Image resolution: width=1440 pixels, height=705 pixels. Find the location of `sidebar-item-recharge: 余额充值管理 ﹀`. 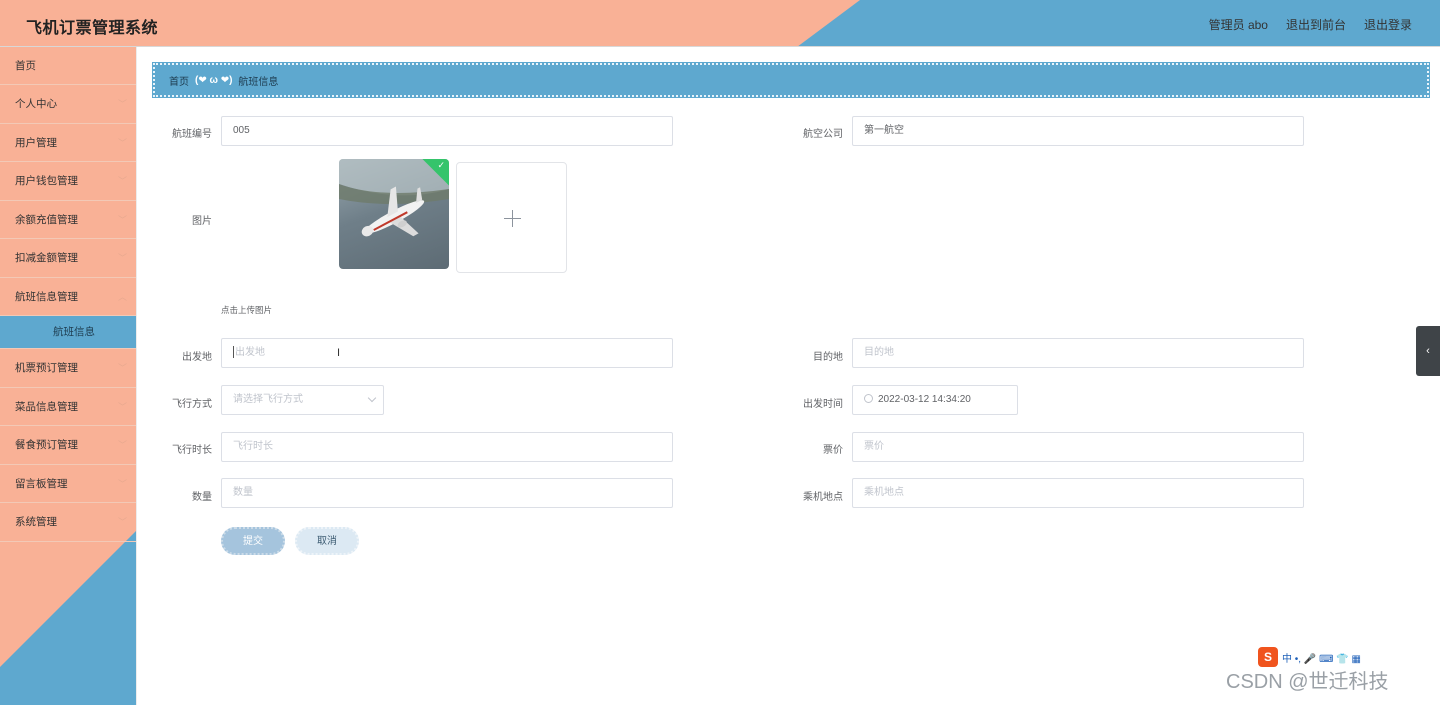

sidebar-item-recharge: 余额充值管理 ﹀ is located at coordinates (68, 220).